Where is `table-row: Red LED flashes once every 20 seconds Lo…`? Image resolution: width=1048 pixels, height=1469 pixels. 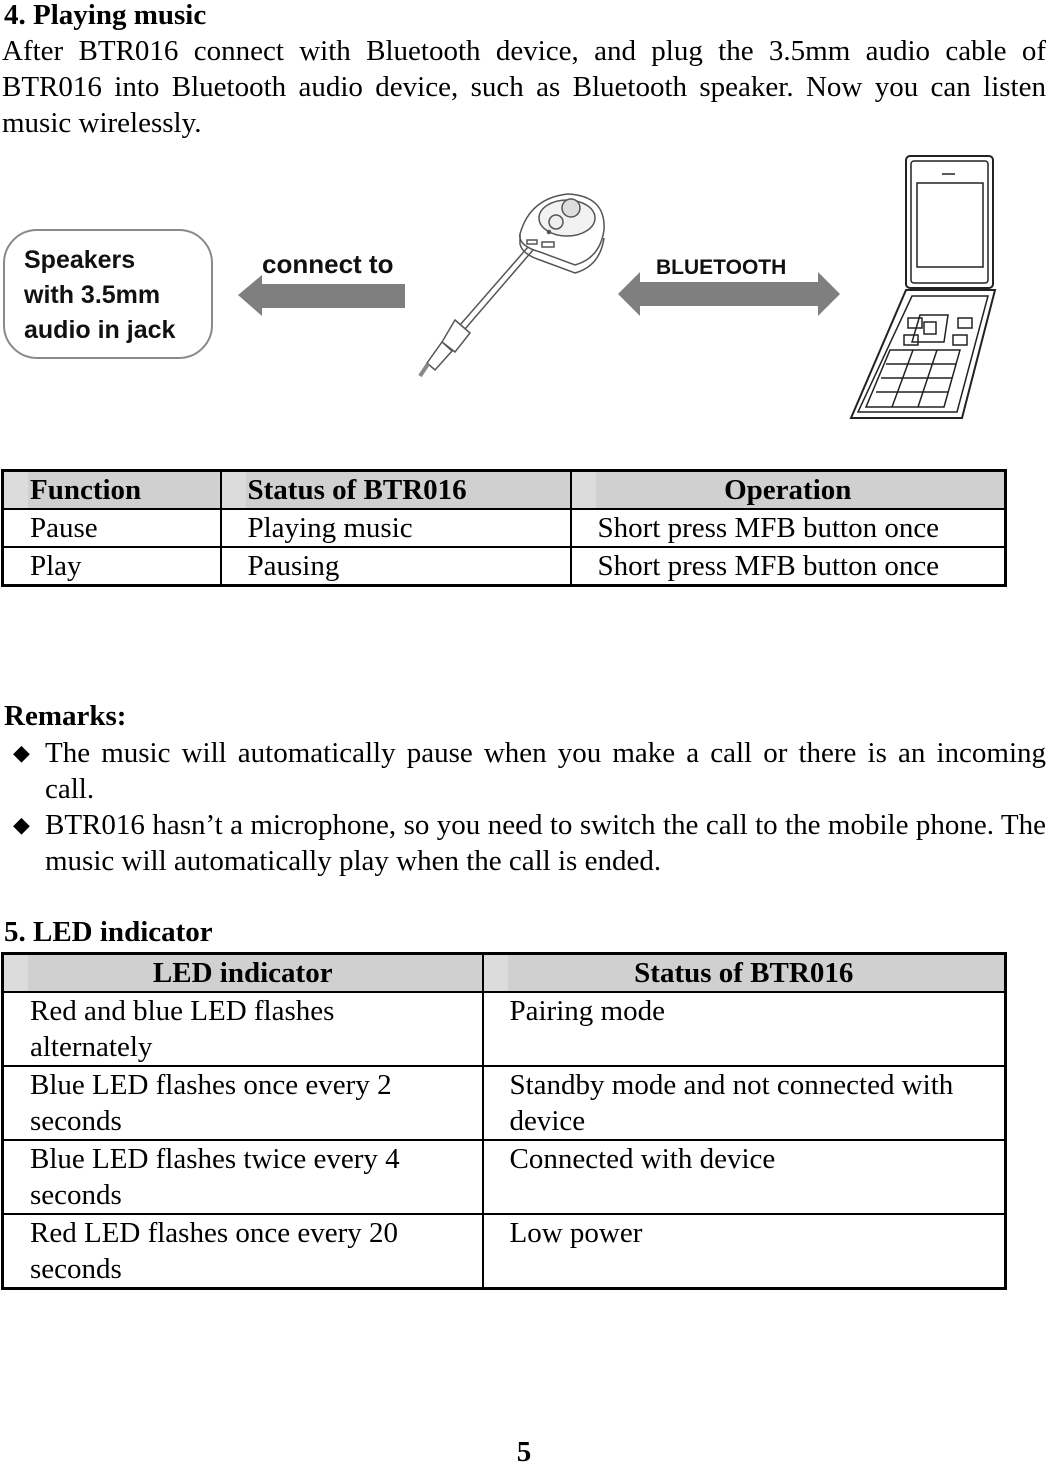 table-row: Red LED flashes once every 20 seconds Lo… is located at coordinates (504, 1251).